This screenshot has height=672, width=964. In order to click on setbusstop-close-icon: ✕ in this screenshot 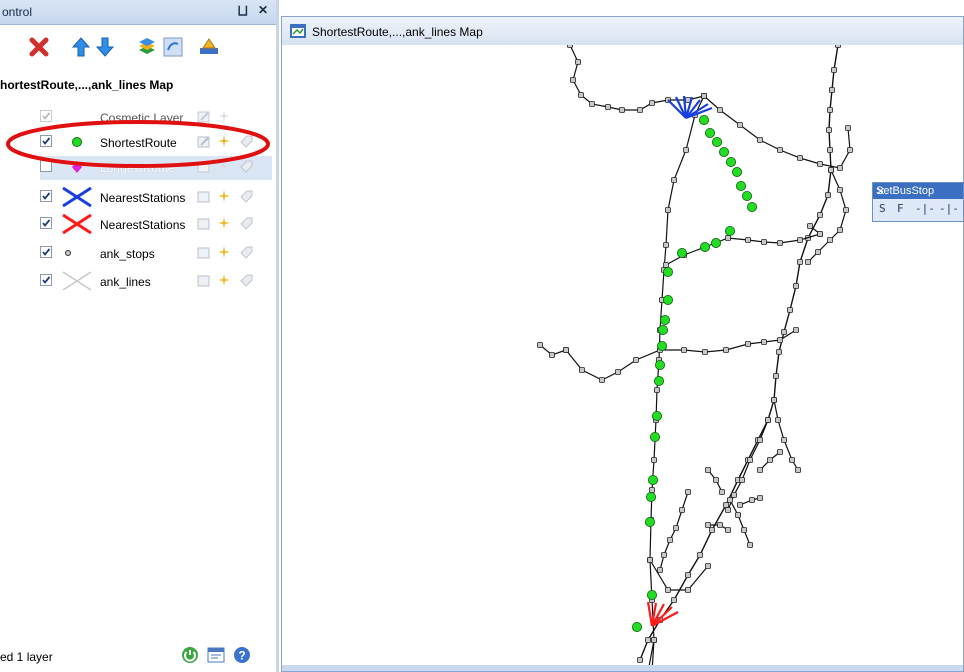, I will do `click(918, 191)`.